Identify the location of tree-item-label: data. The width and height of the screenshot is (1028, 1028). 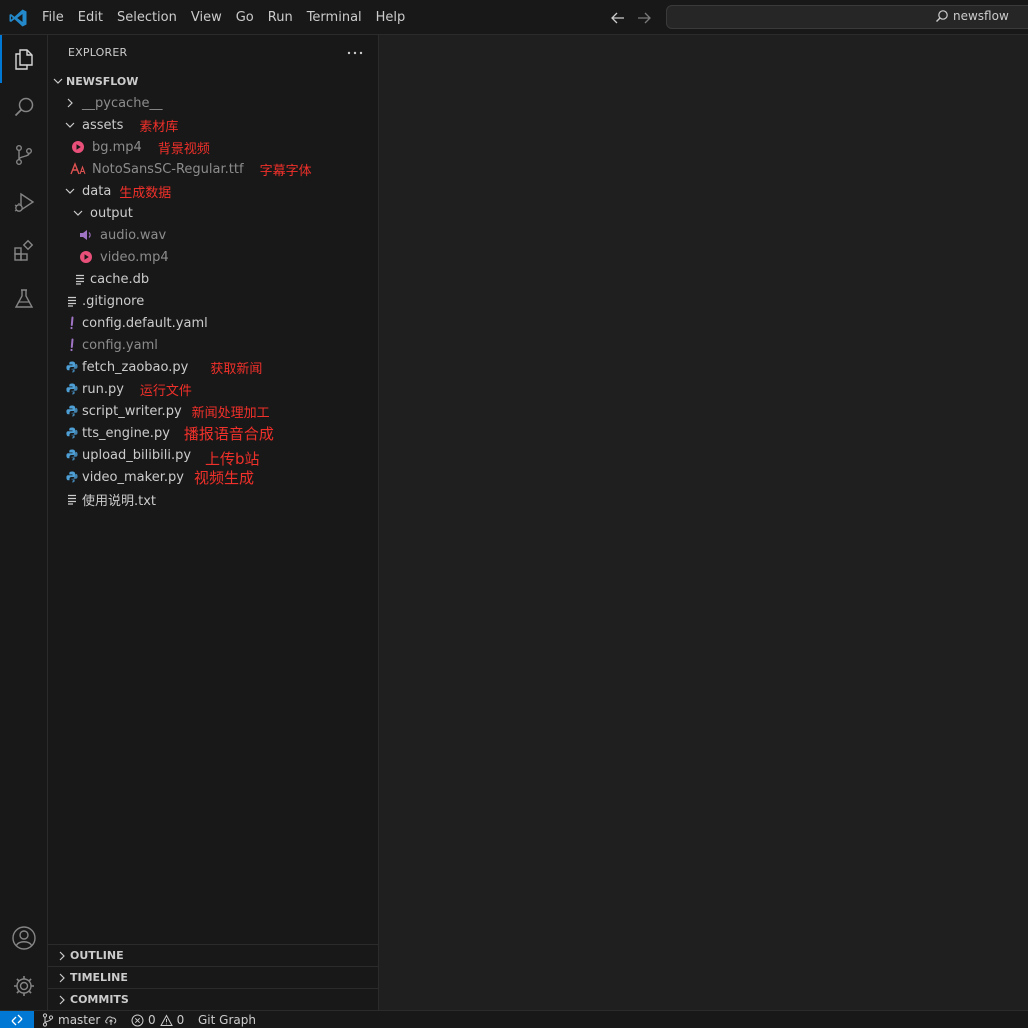
(97, 191).